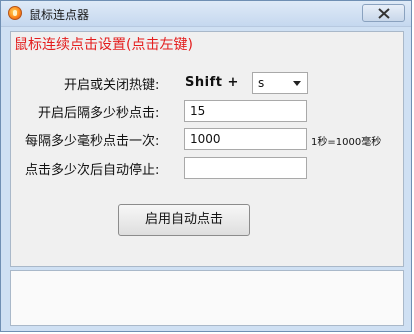 The image size is (414, 334). I want to click on interval-input: 1000, so click(245, 139).